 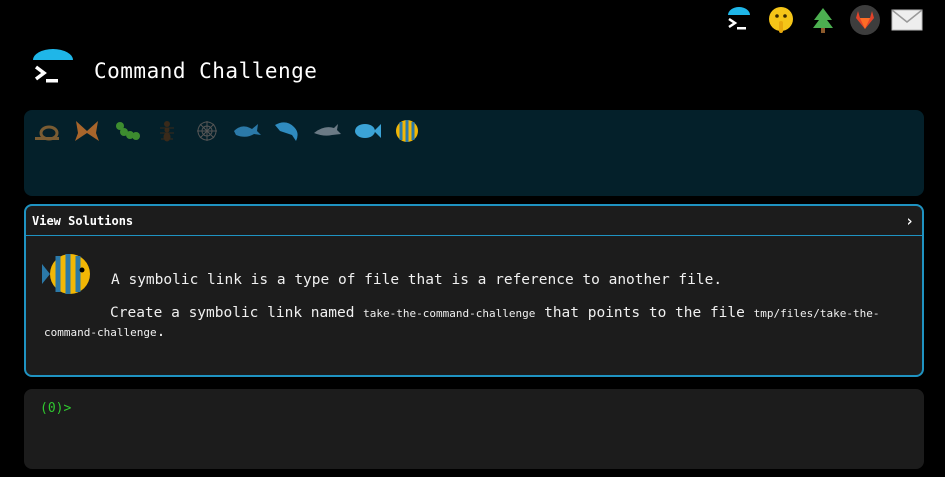 I want to click on caterpillar-icon, so click(x=127, y=131).